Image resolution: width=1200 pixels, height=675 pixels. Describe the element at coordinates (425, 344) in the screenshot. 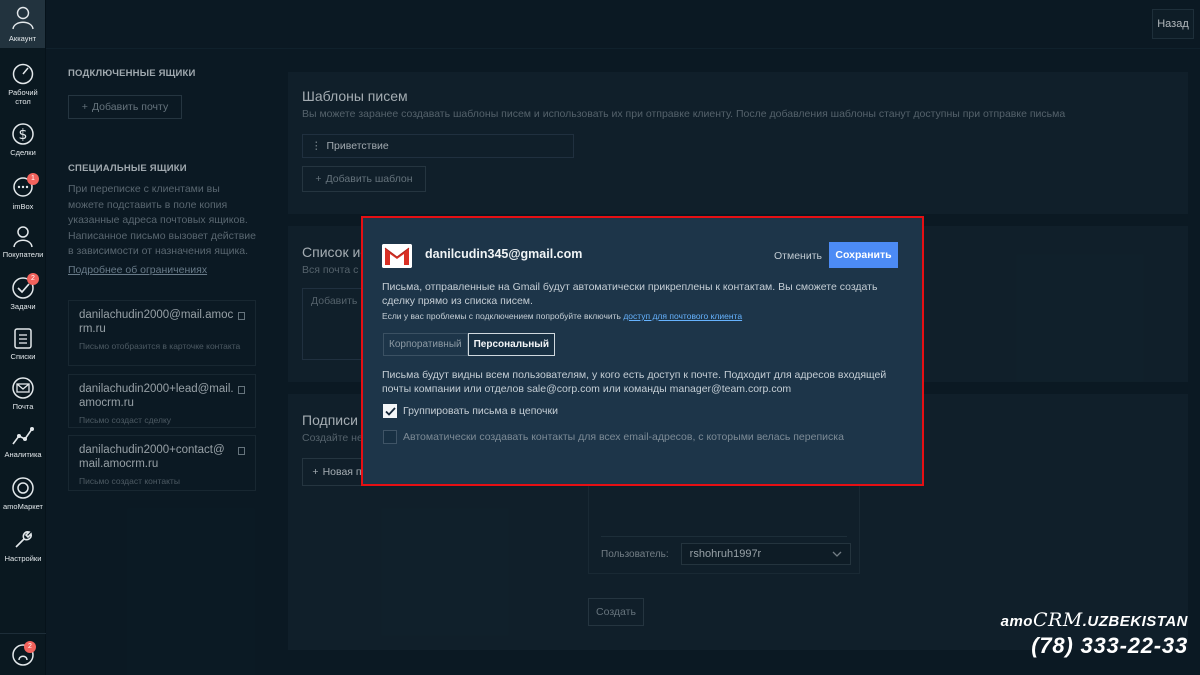

I see `tab-corporate: Корпоративный` at that location.